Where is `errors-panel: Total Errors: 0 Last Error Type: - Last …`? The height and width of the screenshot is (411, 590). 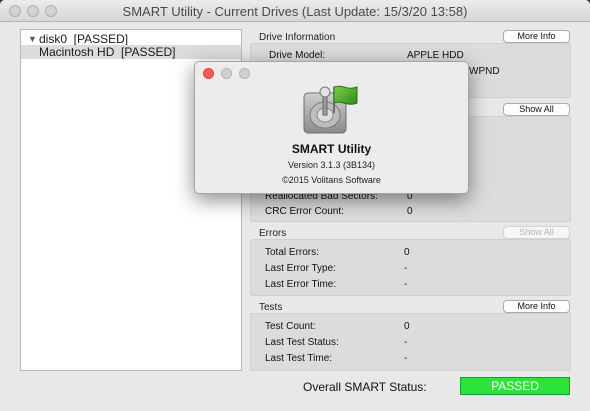
errors-panel: Total Errors: 0 Last Error Type: - Last … is located at coordinates (410, 267).